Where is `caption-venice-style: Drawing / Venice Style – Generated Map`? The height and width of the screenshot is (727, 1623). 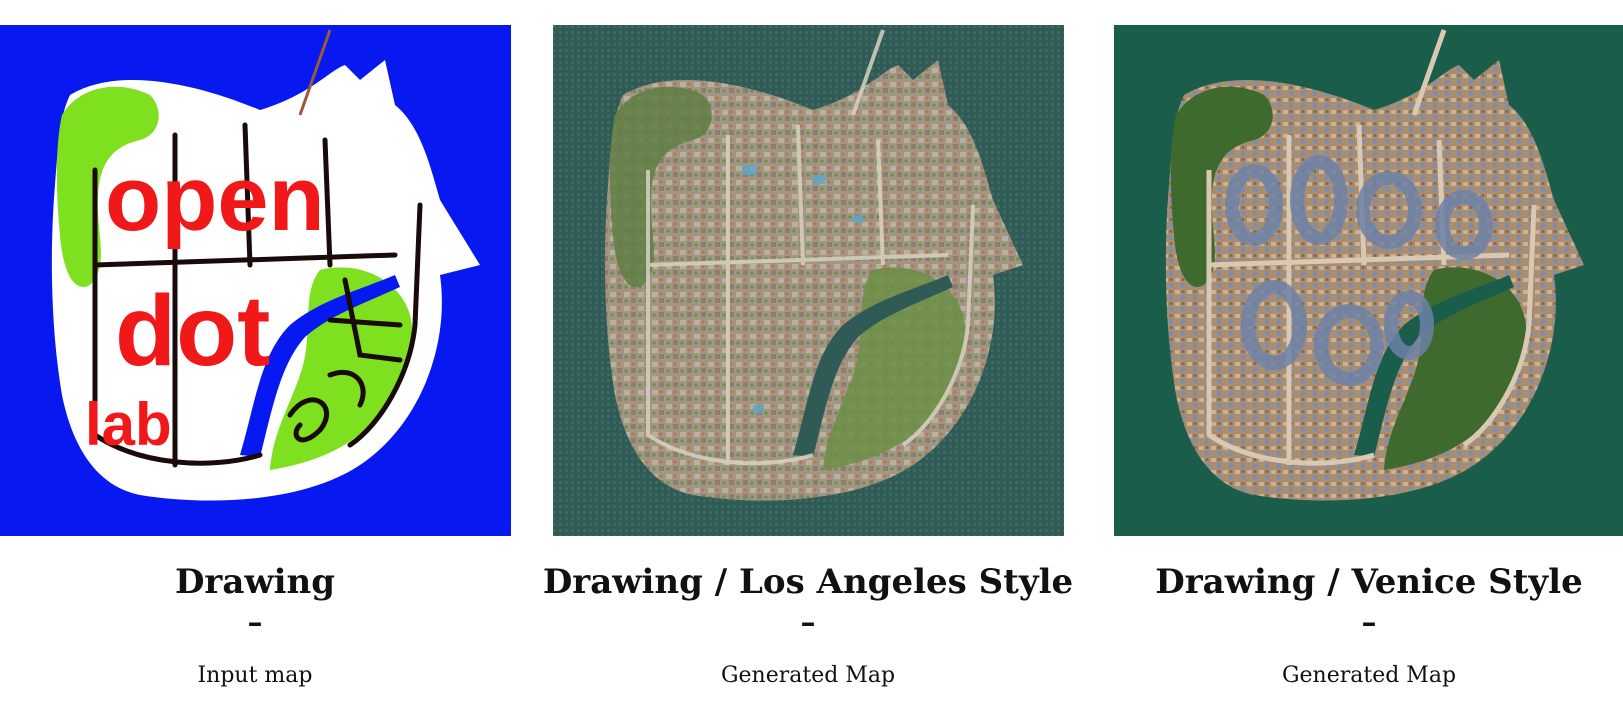
caption-venice-style: Drawing / Venice Style – Generated Map is located at coordinates (1346, 625).